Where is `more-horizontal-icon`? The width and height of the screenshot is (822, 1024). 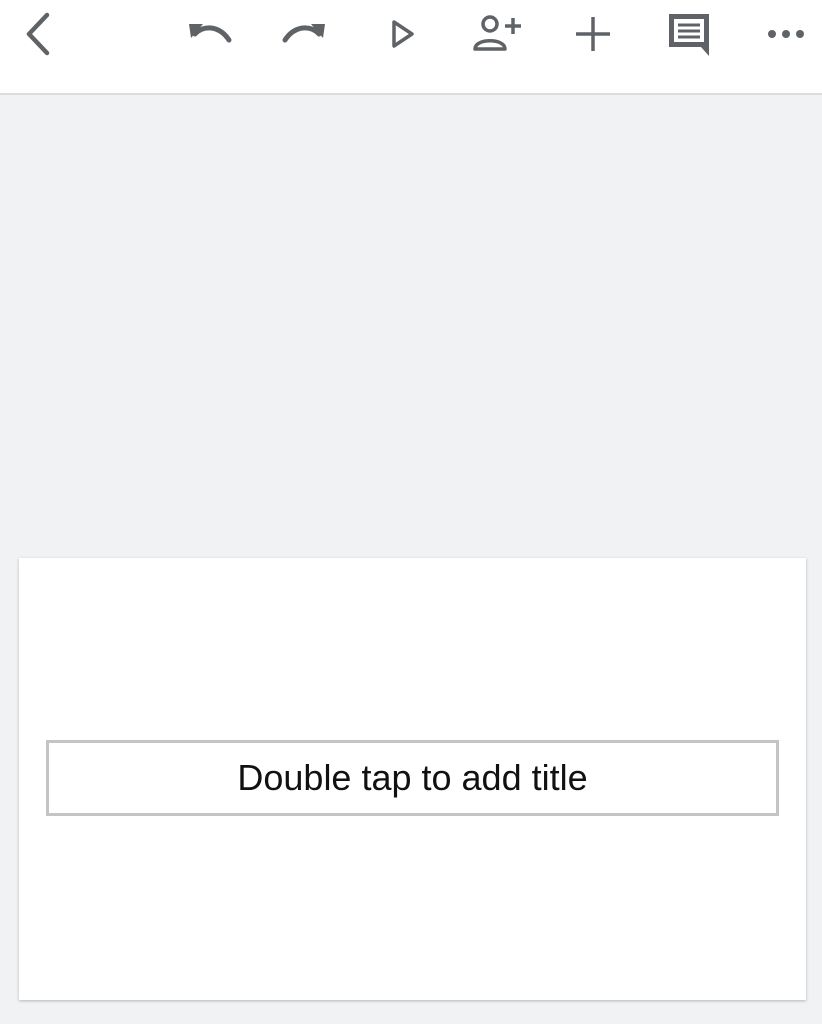 more-horizontal-icon is located at coordinates (786, 34).